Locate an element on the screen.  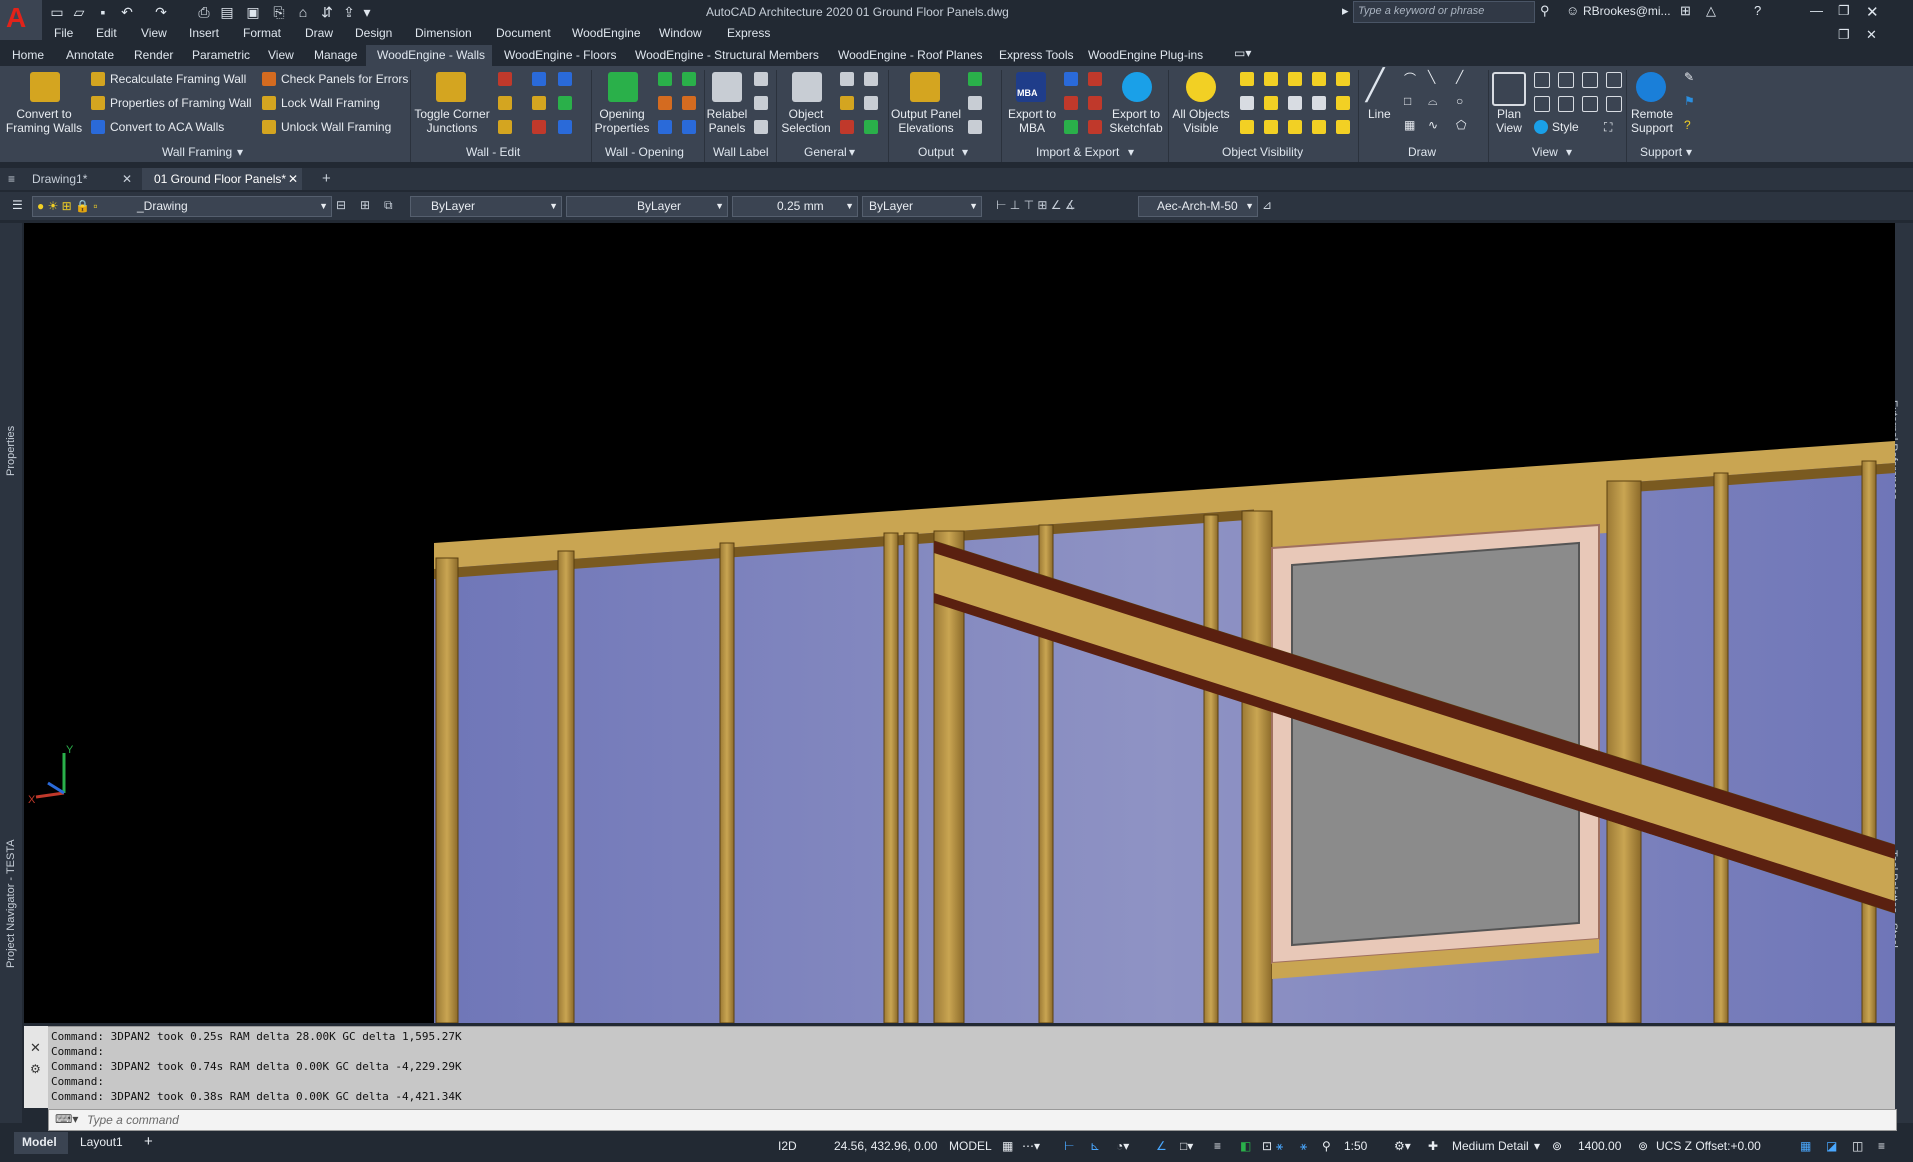
grid-icon: ▦ is located at coordinates (1007, 1146).